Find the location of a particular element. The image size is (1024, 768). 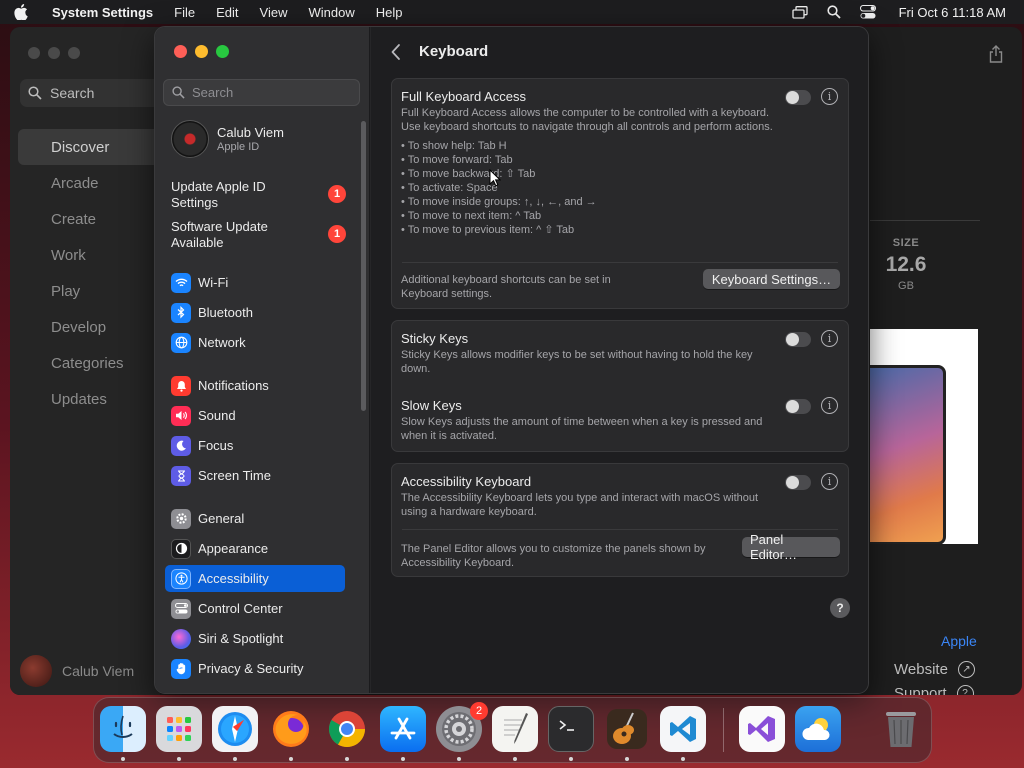

minimize-button is located at coordinates (201, 51).